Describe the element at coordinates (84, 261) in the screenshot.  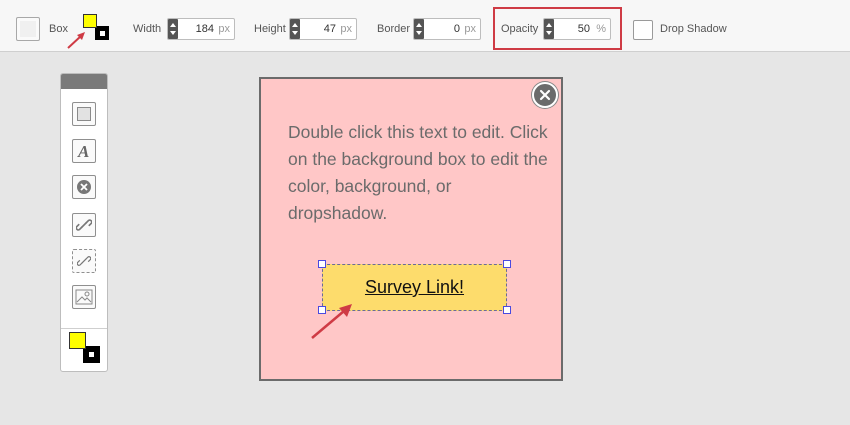
I see `dashed-link-tool-icon` at that location.